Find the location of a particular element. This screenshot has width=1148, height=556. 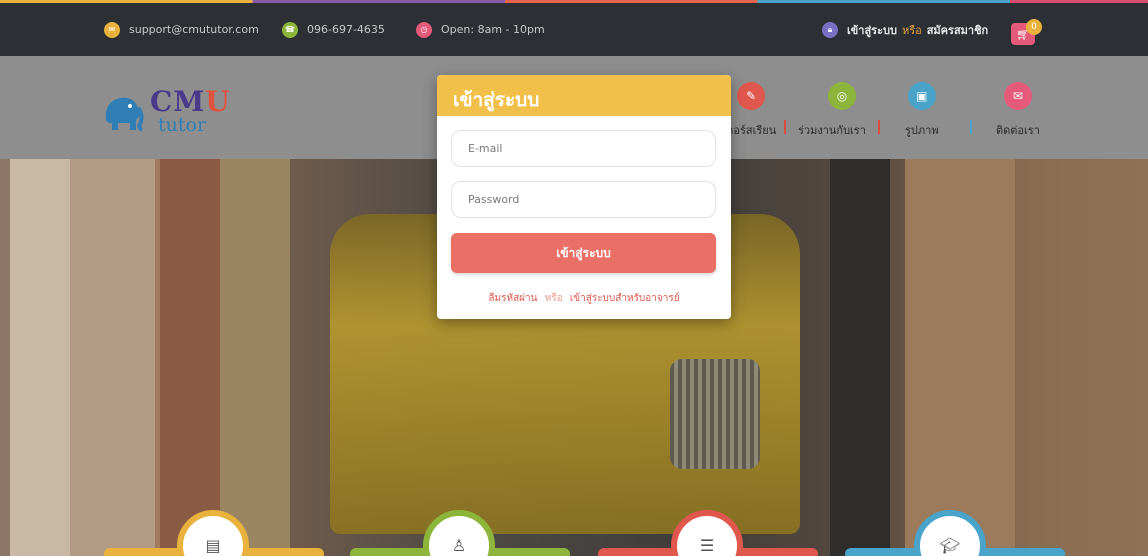

envelope-icon: ✉ is located at coordinates (112, 29).